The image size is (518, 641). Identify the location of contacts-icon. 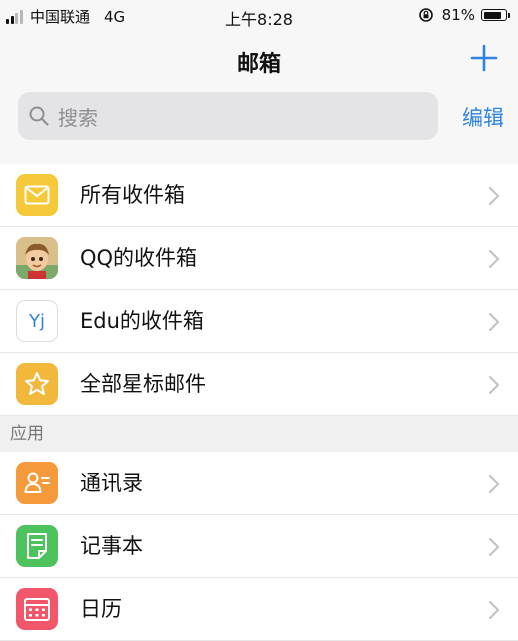
(37, 483).